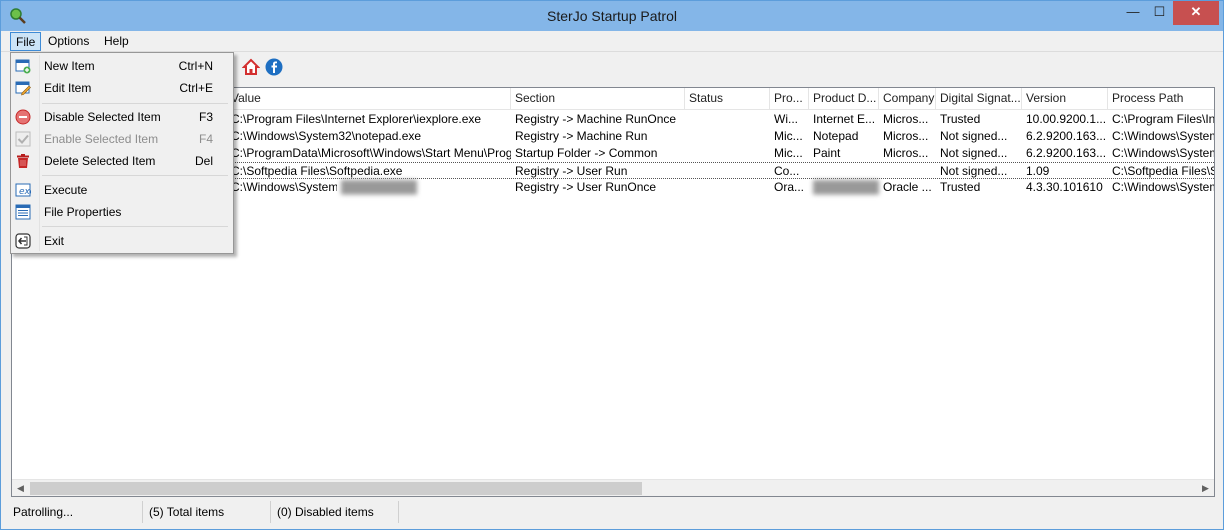  I want to click on menu-item-disable-selected: Disable Selected Item F3, so click(122, 117).